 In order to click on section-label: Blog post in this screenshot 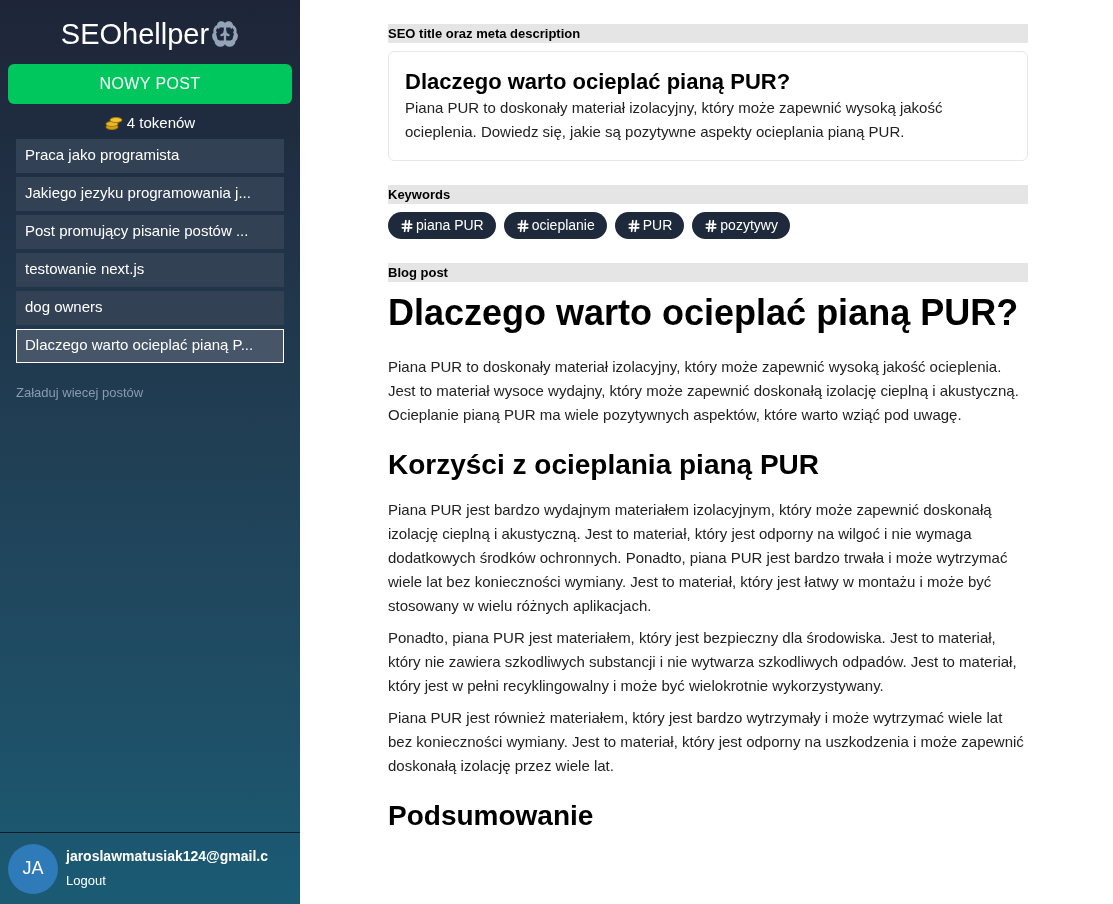, I will do `click(708, 272)`.